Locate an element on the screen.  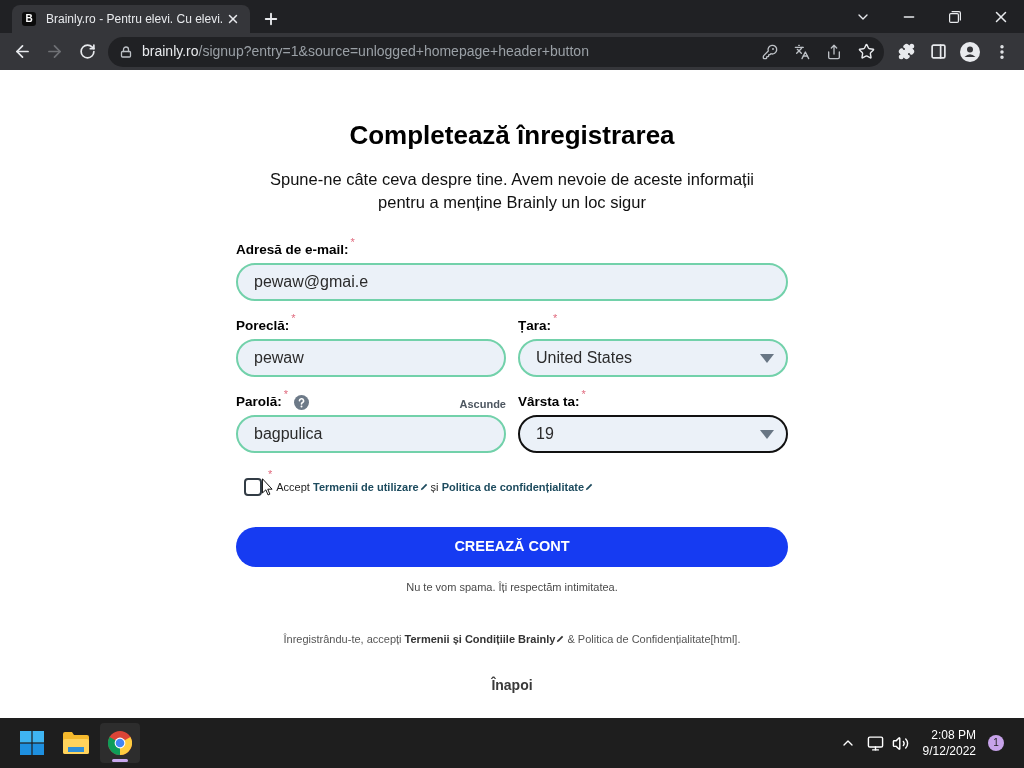
field-label: Țara: is located at coordinates (534, 326).